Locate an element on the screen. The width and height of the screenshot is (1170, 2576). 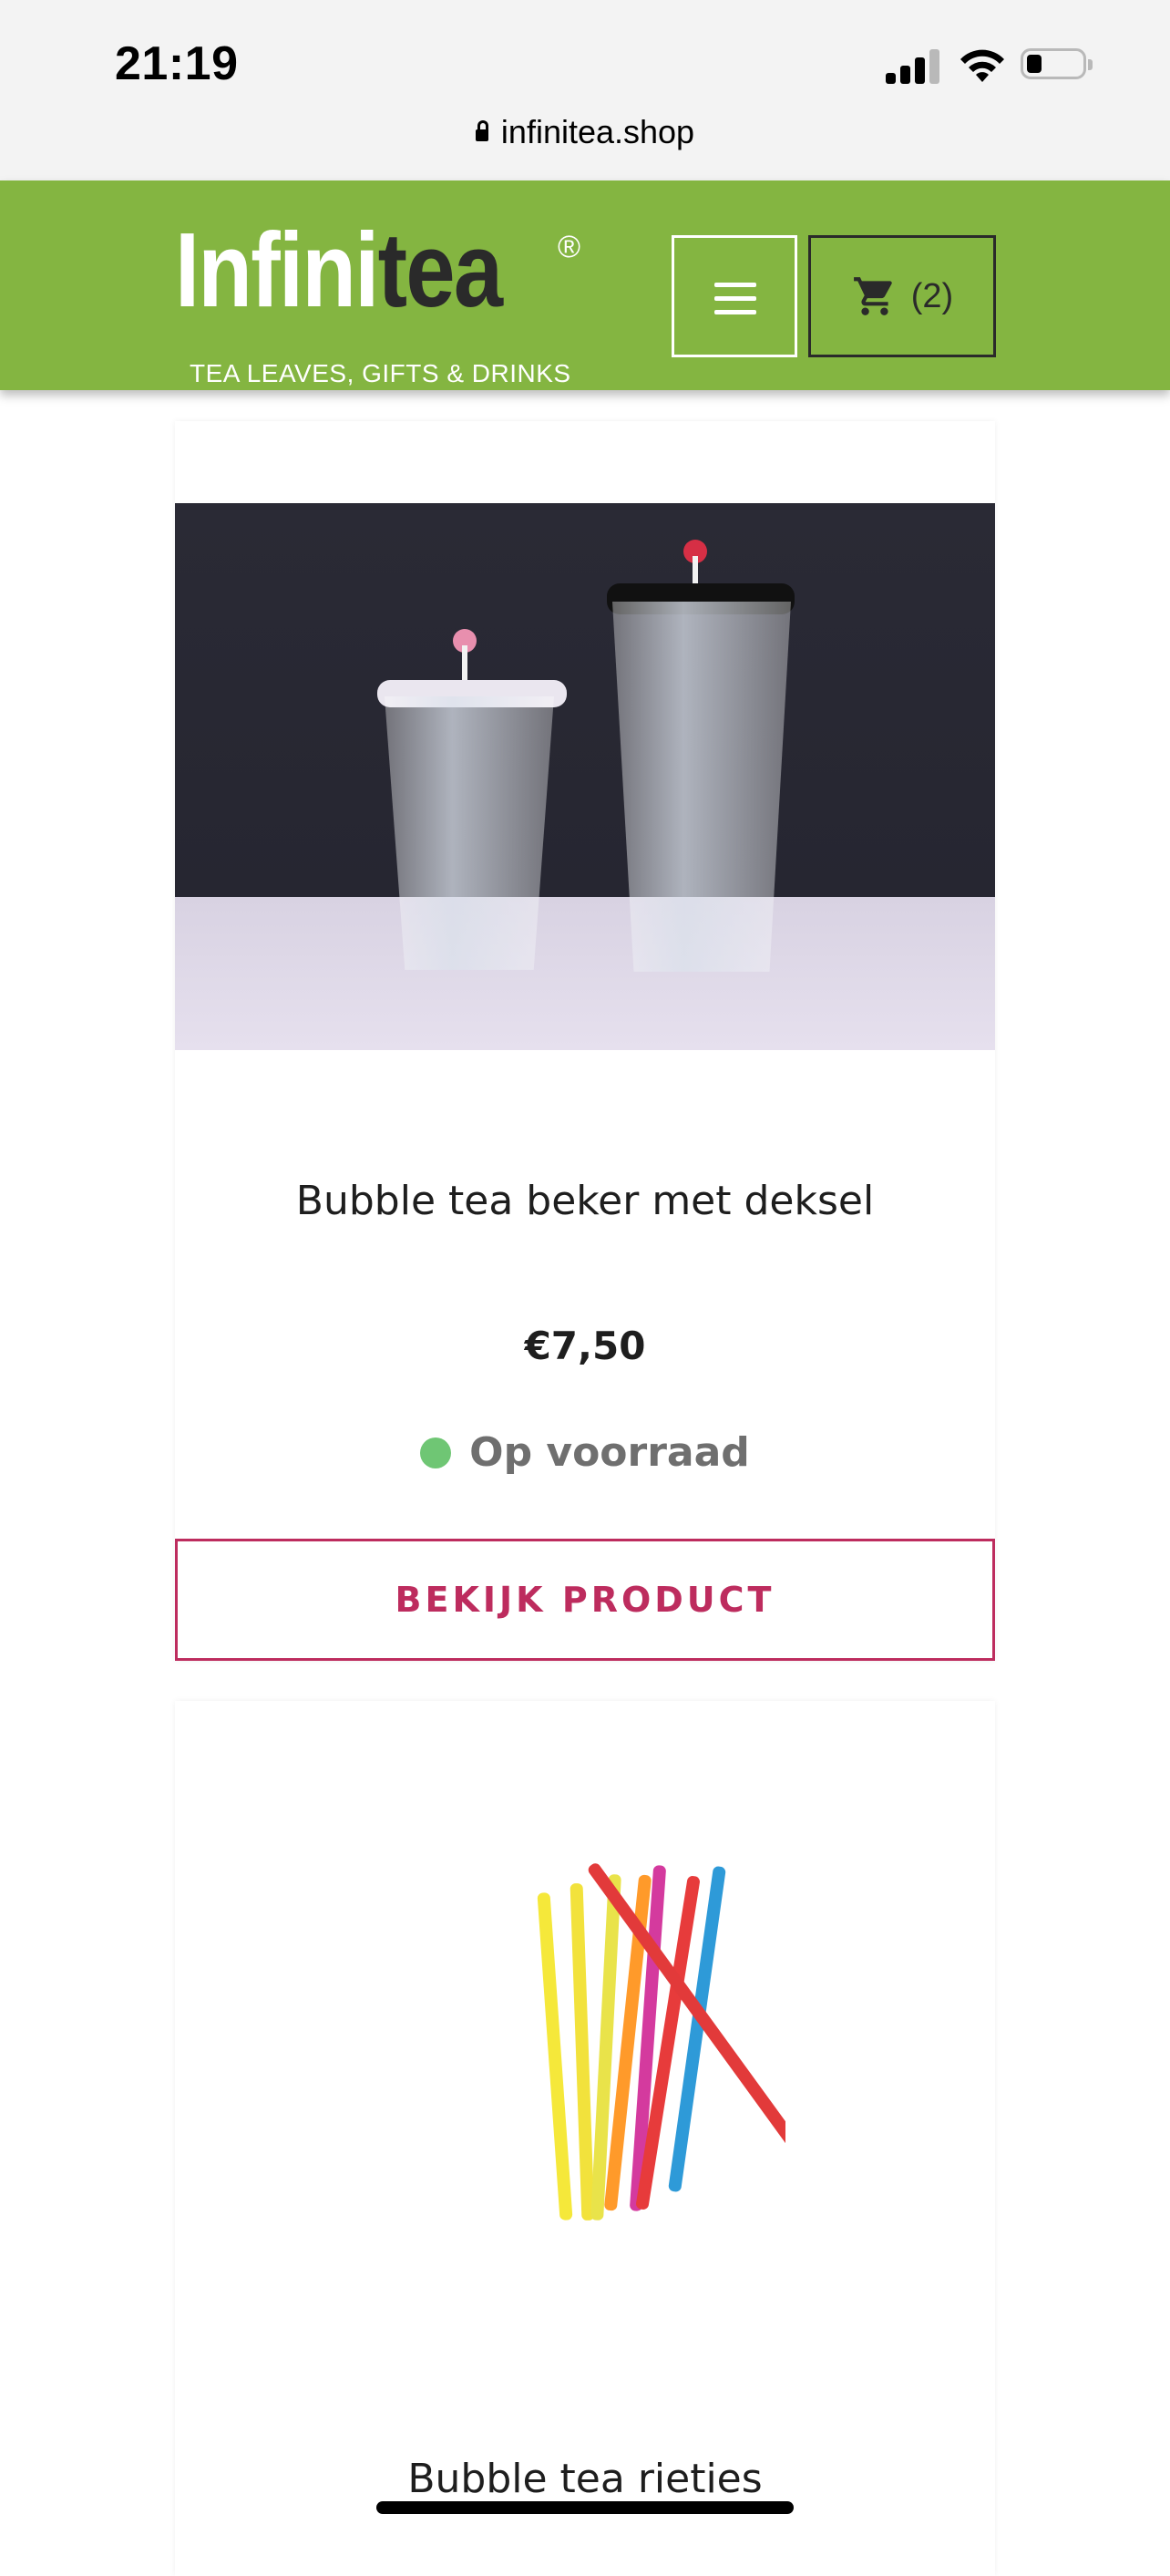
status-time: 21:19 is located at coordinates (177, 63).